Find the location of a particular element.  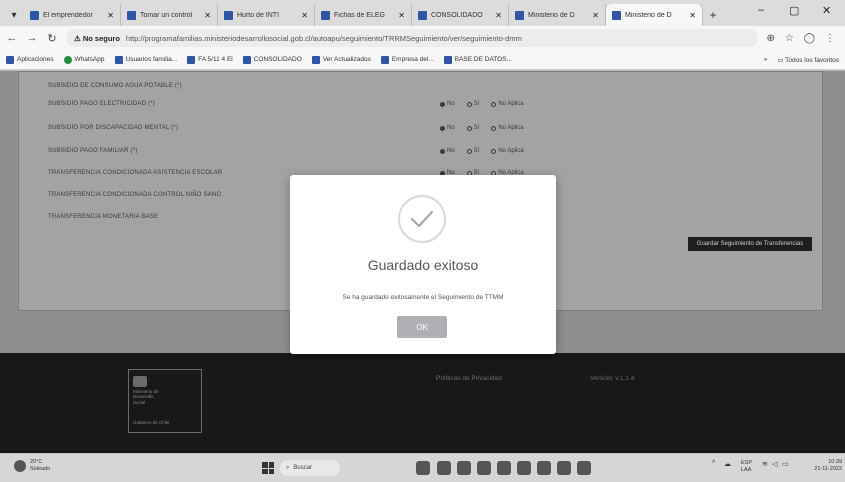

start-button is located at coordinates (268, 468).